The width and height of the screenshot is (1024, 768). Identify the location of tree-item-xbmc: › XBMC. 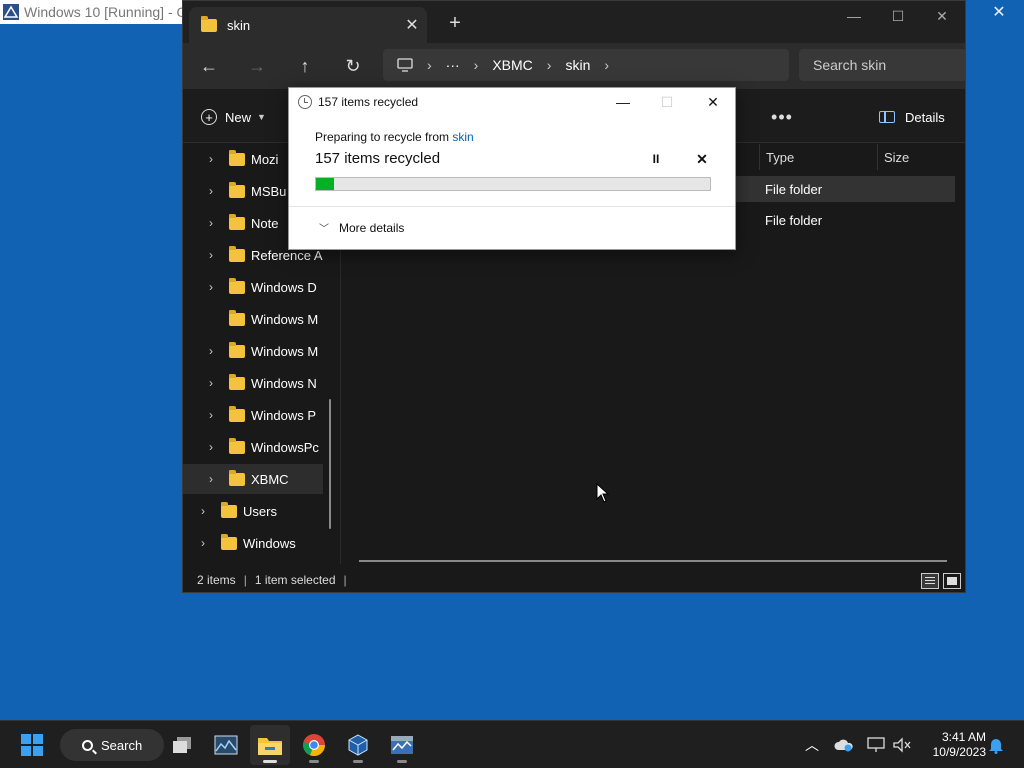
(253, 479).